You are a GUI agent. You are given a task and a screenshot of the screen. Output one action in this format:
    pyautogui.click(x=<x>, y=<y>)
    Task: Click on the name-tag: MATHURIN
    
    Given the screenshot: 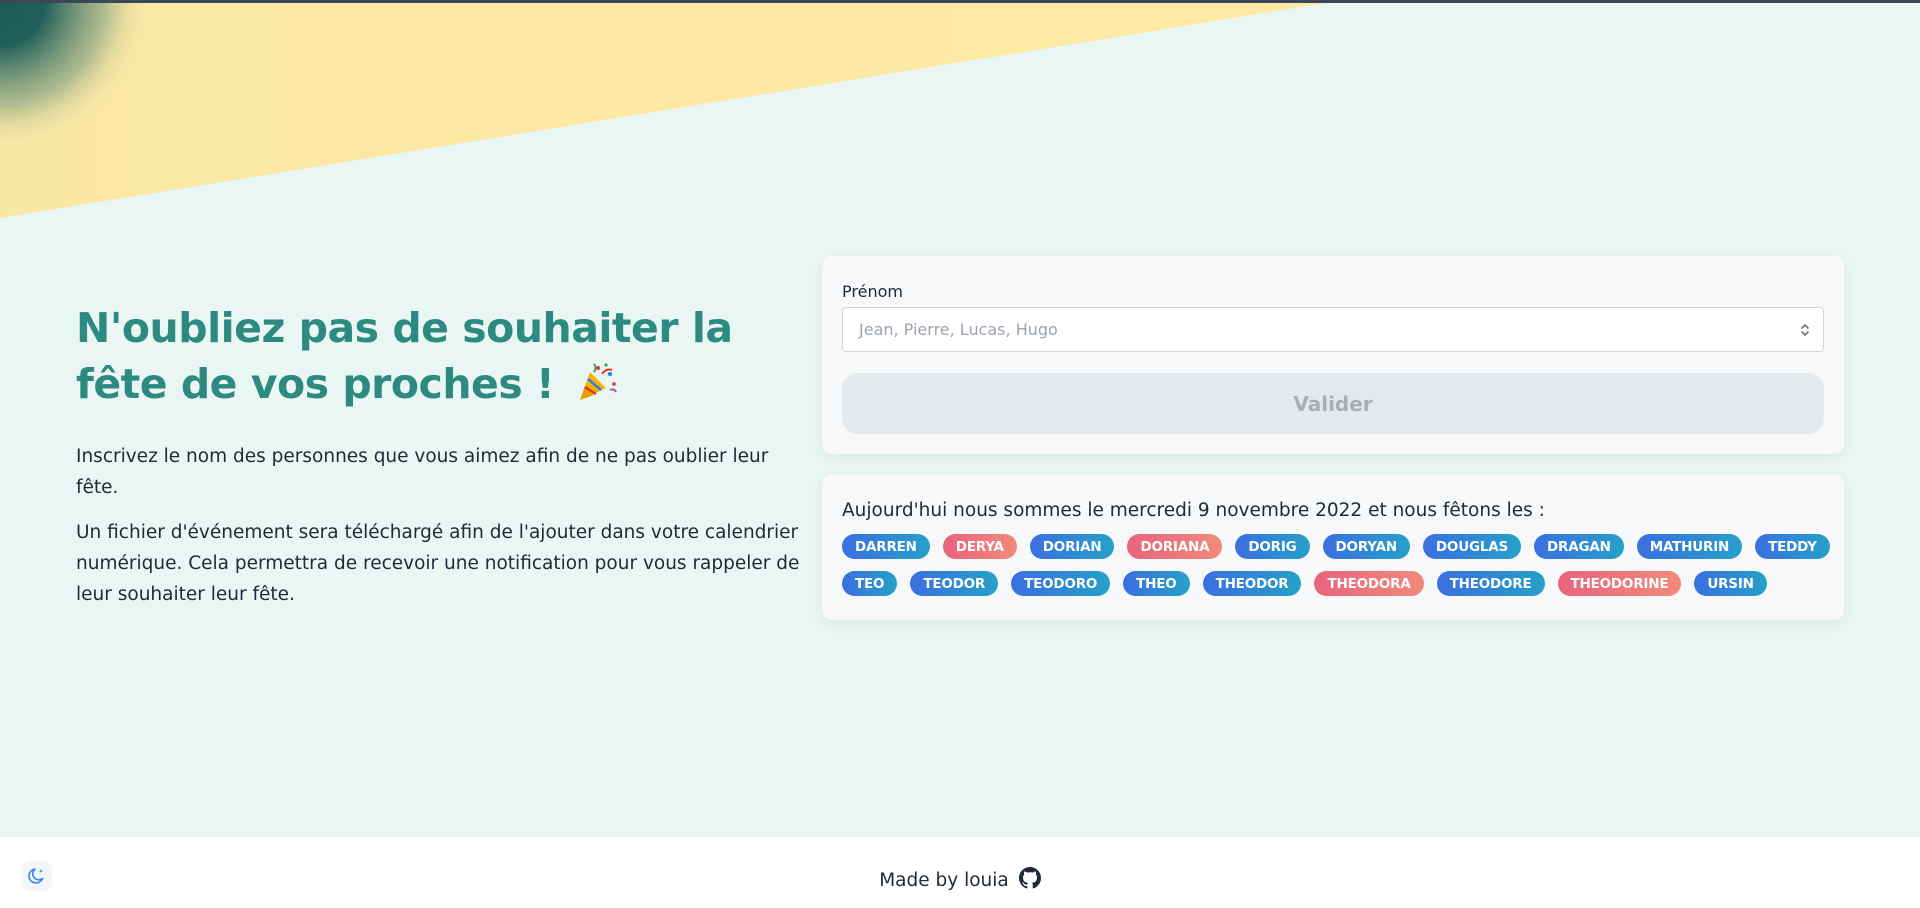 What is the action you would take?
    pyautogui.click(x=1689, y=546)
    